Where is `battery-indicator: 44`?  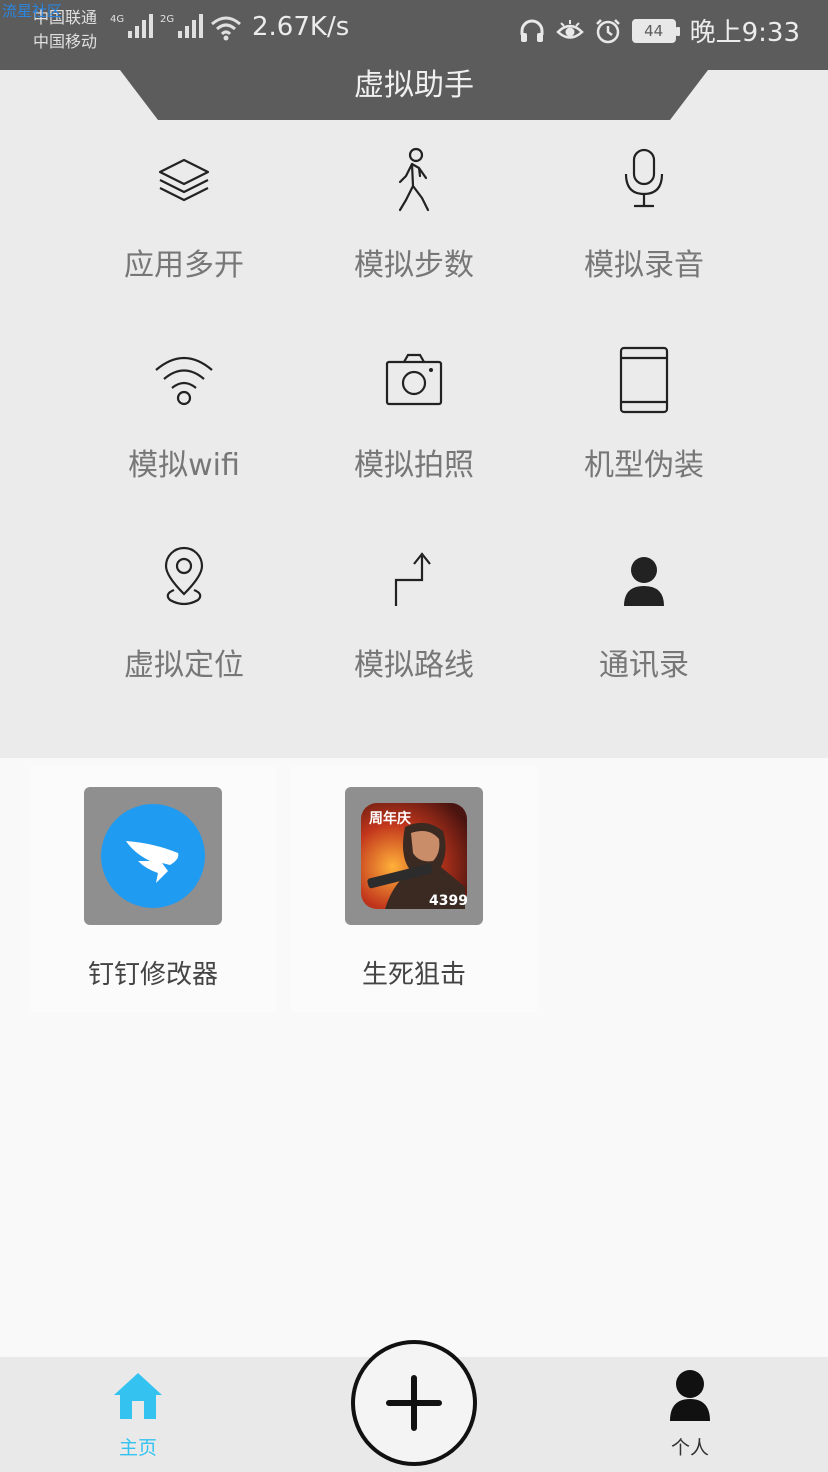 battery-indicator: 44 is located at coordinates (655, 30).